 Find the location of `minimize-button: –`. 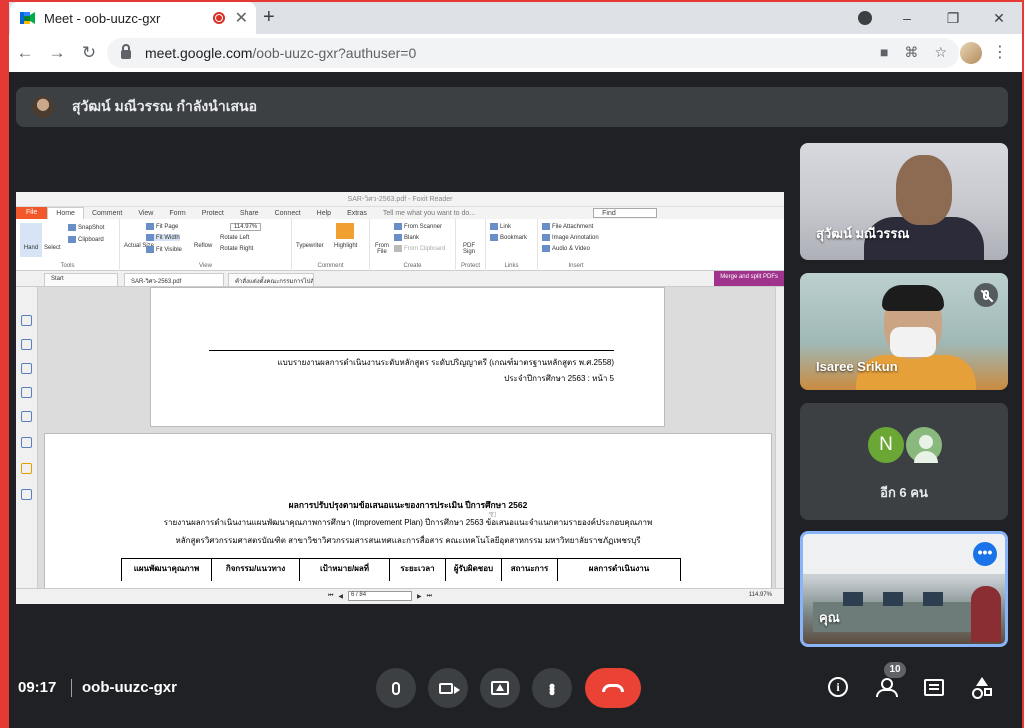

minimize-button: – is located at coordinates (907, 18).